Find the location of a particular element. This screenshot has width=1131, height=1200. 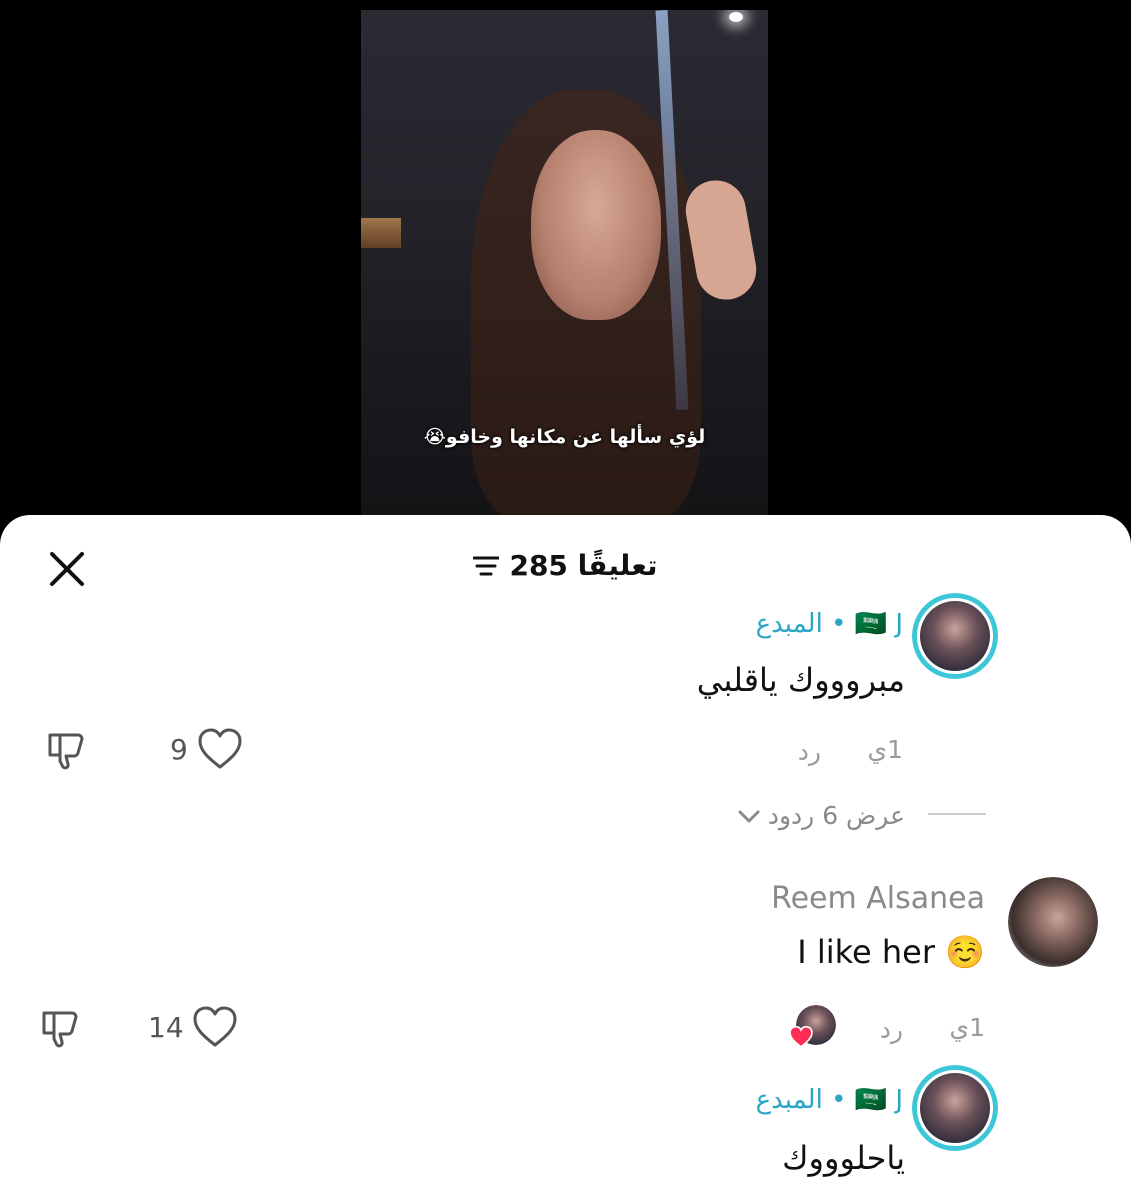

like-count: 14 is located at coordinates (166, 1027).